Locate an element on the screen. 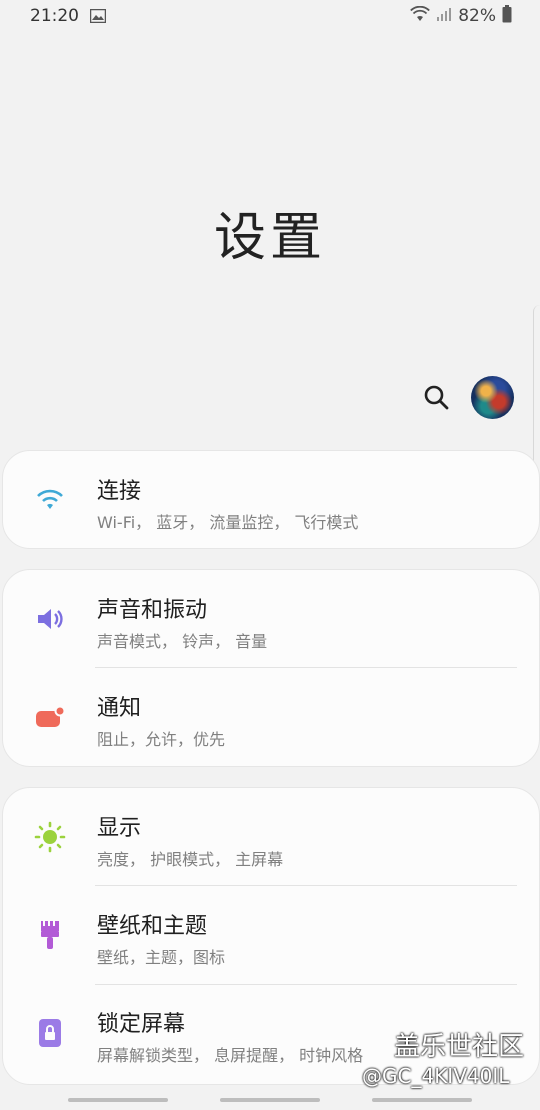 Image resolution: width=540 pixels, height=1110 pixels. settings-card-connections: 连接 Wi-Fi， 蓝牙， 流量监控， 飞行模式 is located at coordinates (271, 499).